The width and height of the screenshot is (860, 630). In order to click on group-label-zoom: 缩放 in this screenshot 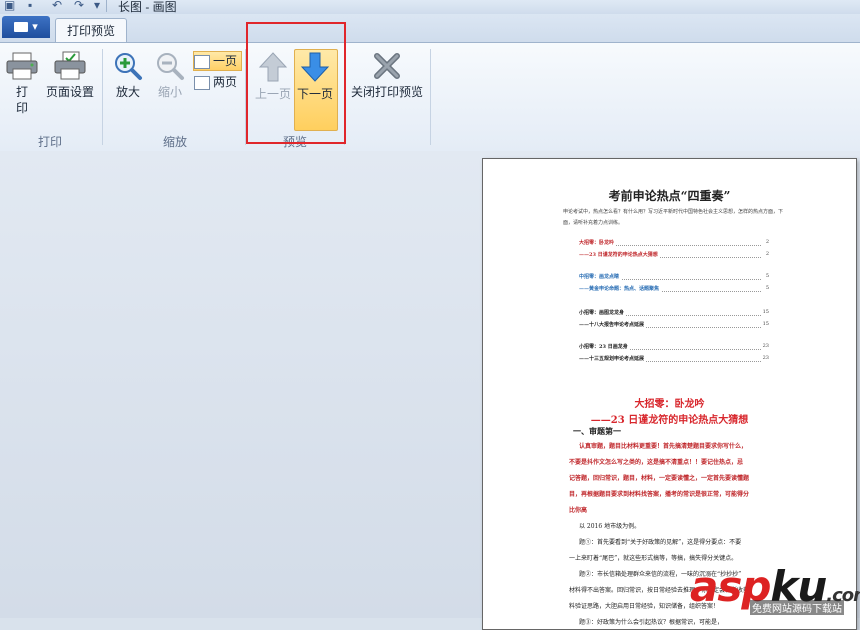, I will do `click(175, 141)`.